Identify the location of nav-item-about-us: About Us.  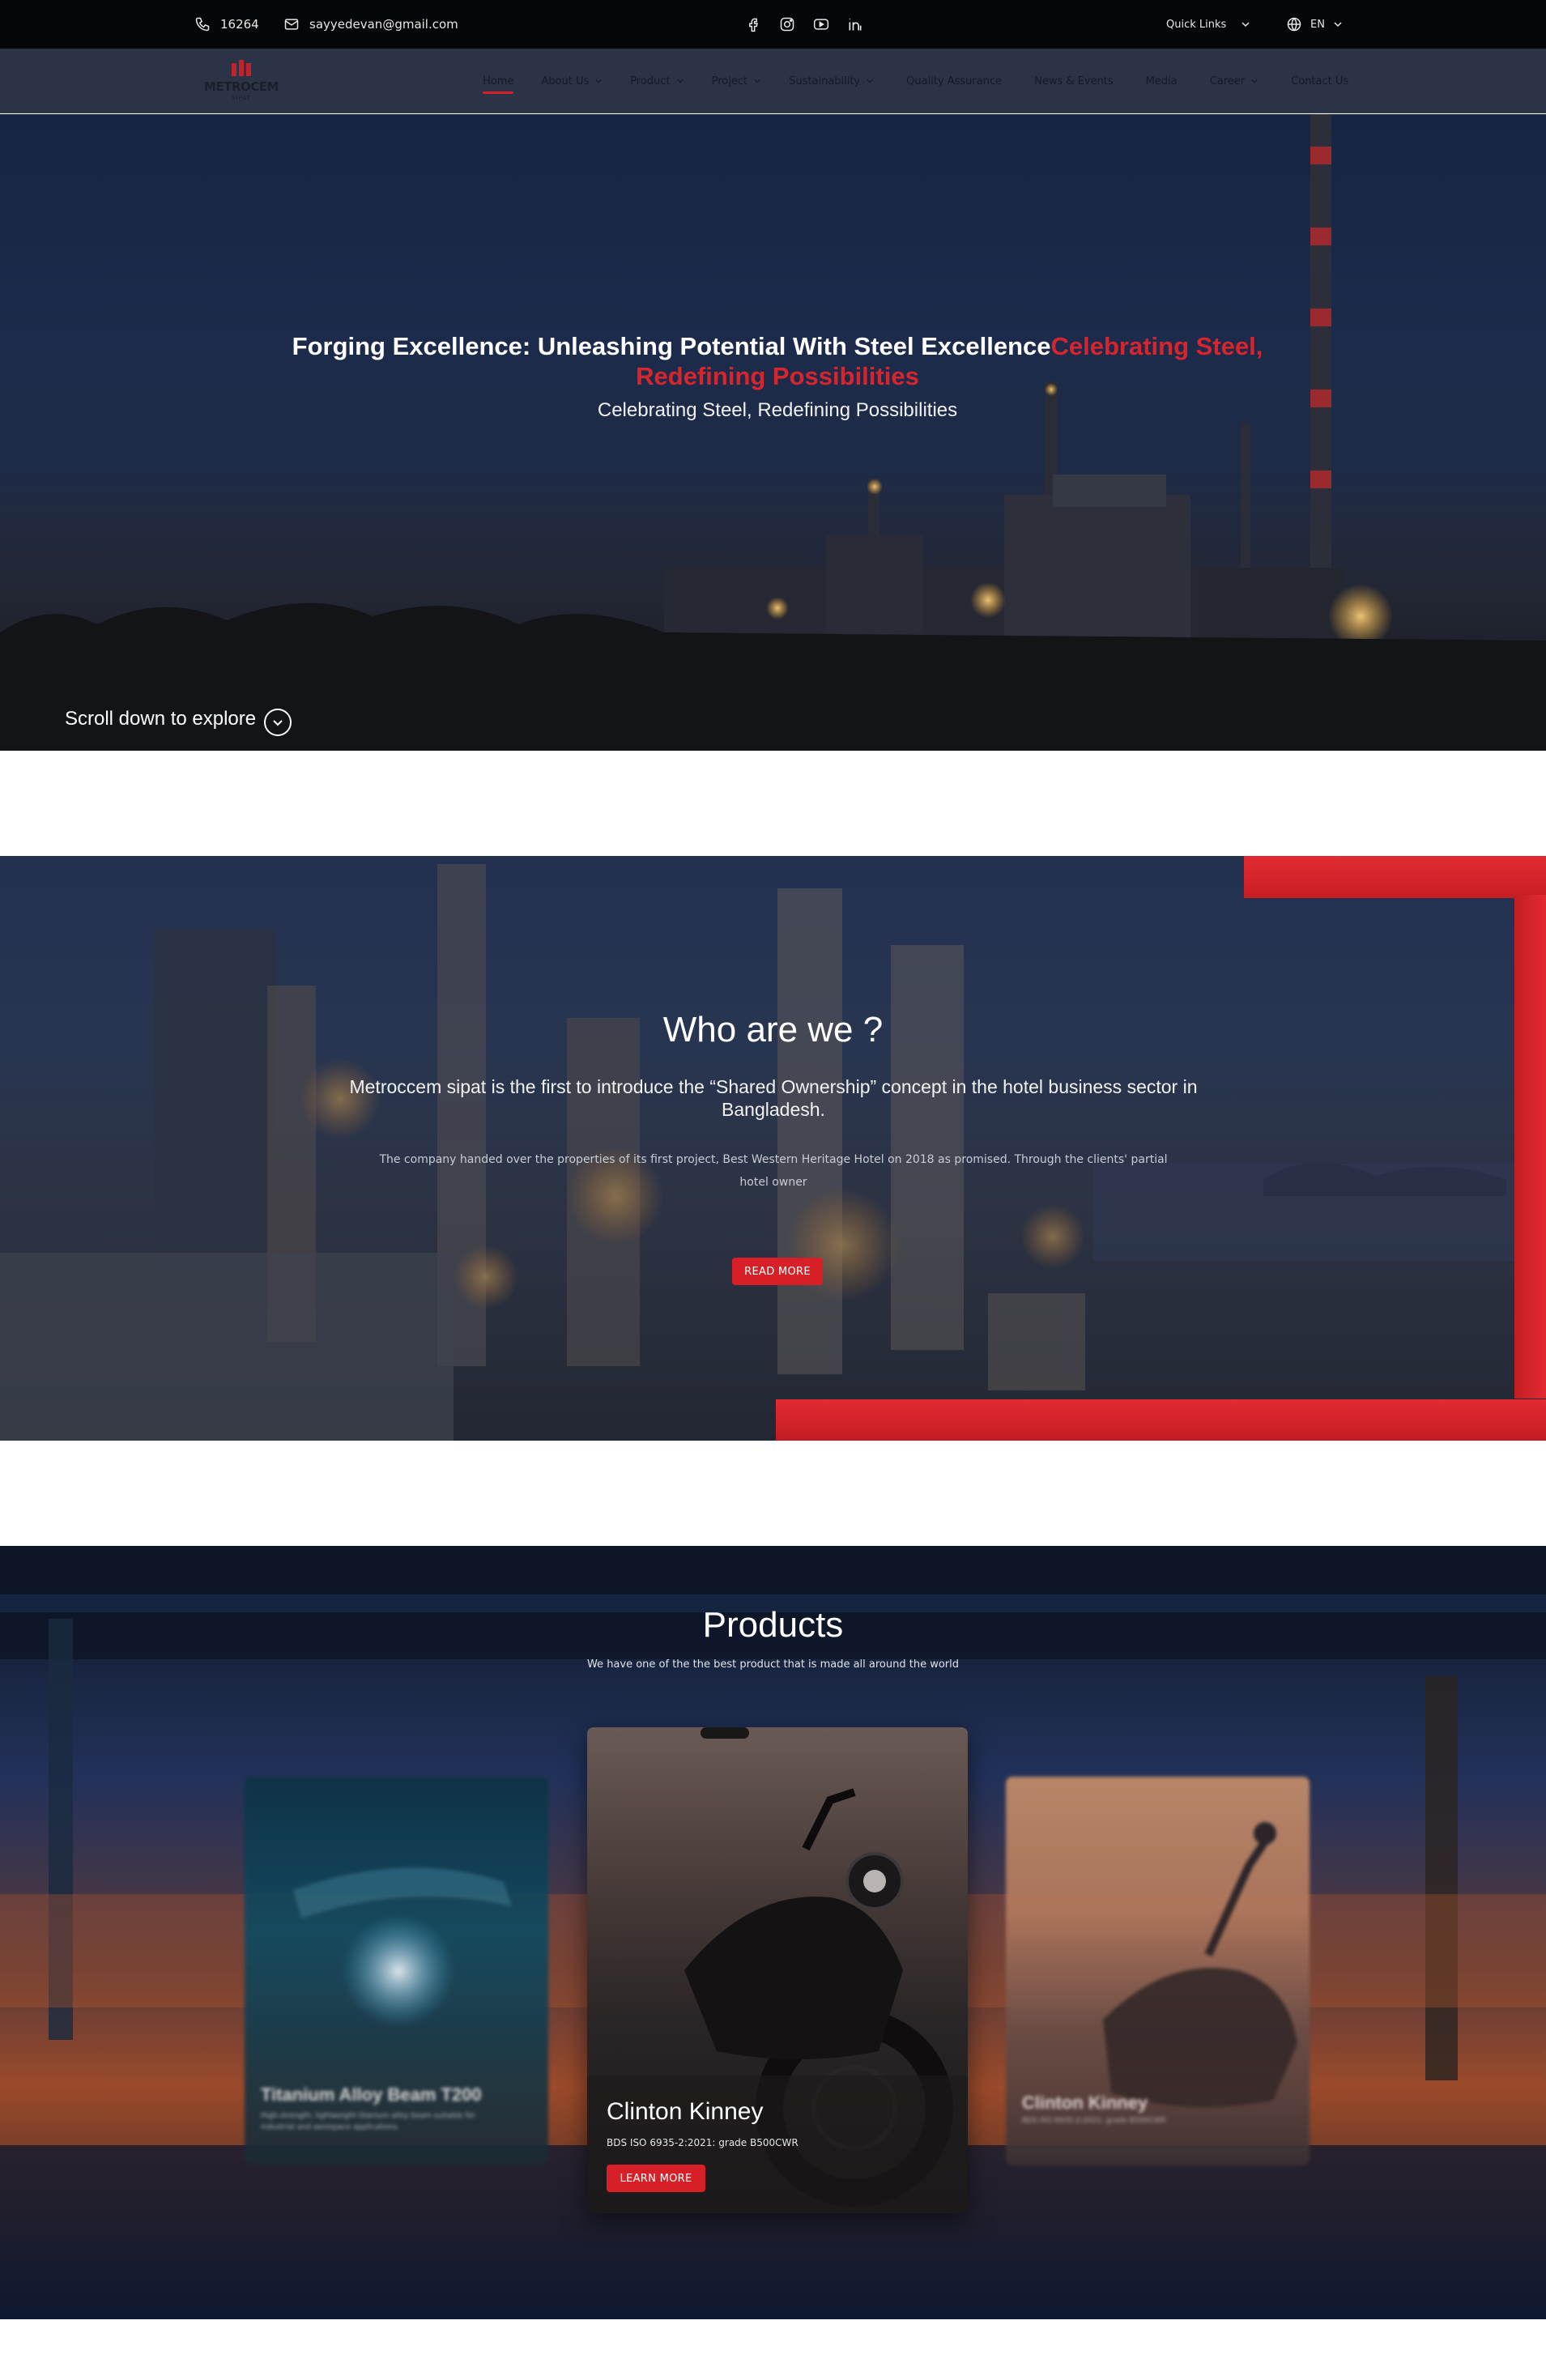
(572, 81).